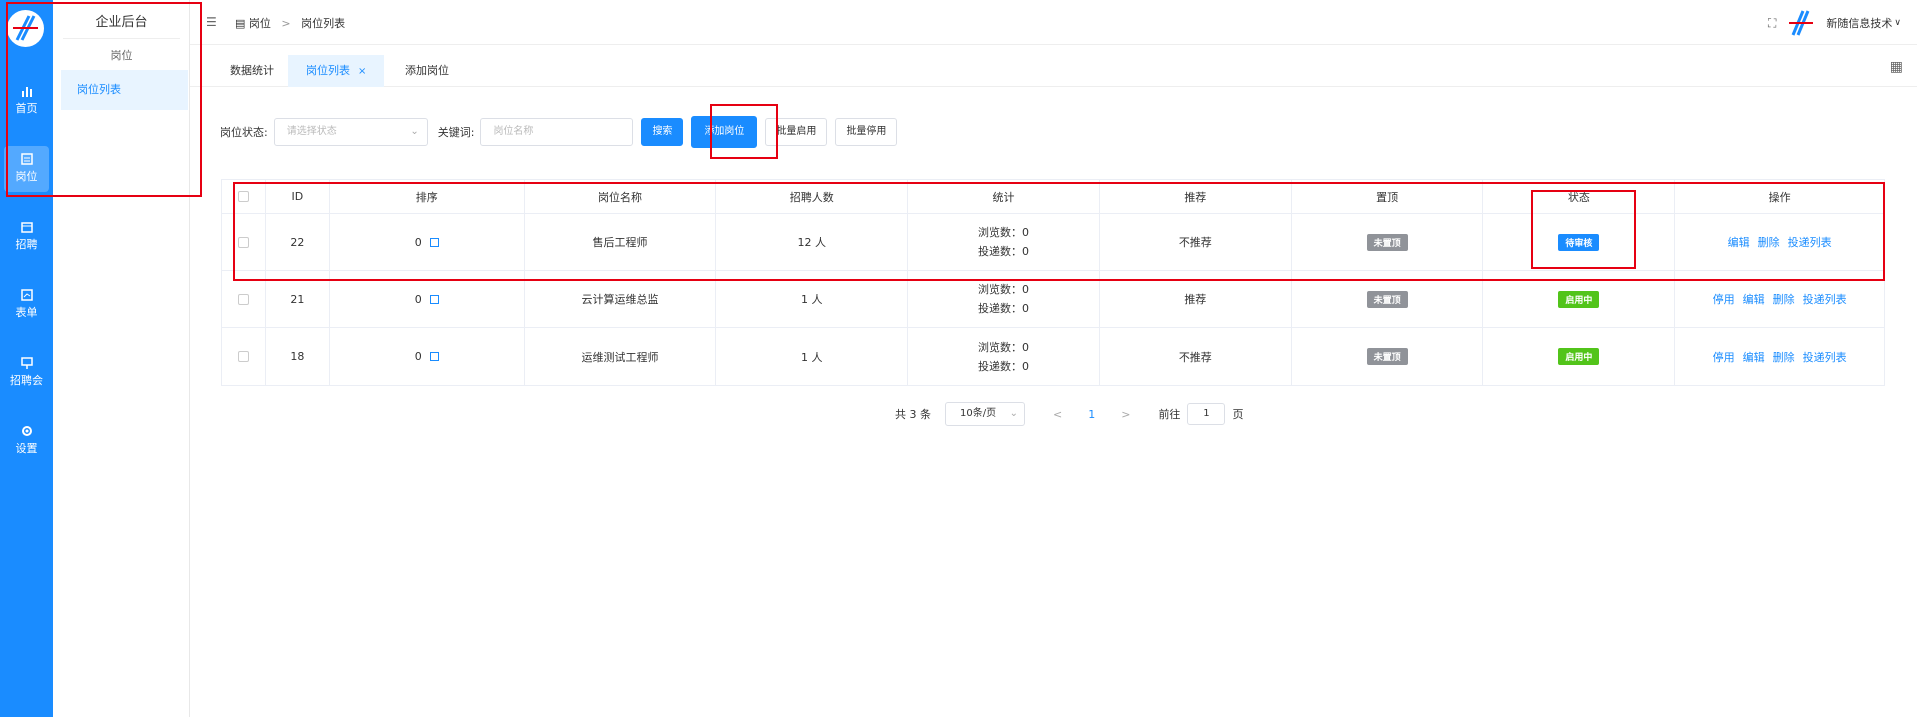  What do you see at coordinates (812, 299) in the screenshot?
I see `row-num: 1 人` at bounding box center [812, 299].